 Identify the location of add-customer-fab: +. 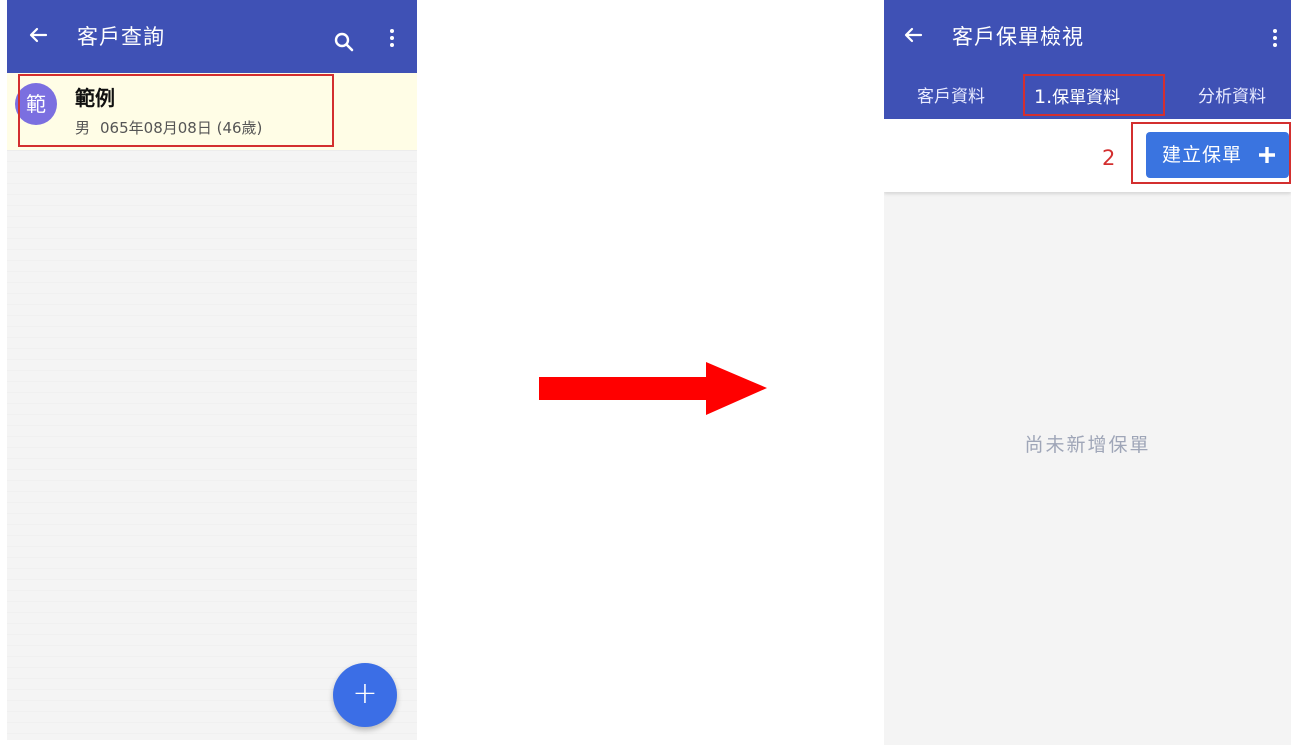
(365, 695).